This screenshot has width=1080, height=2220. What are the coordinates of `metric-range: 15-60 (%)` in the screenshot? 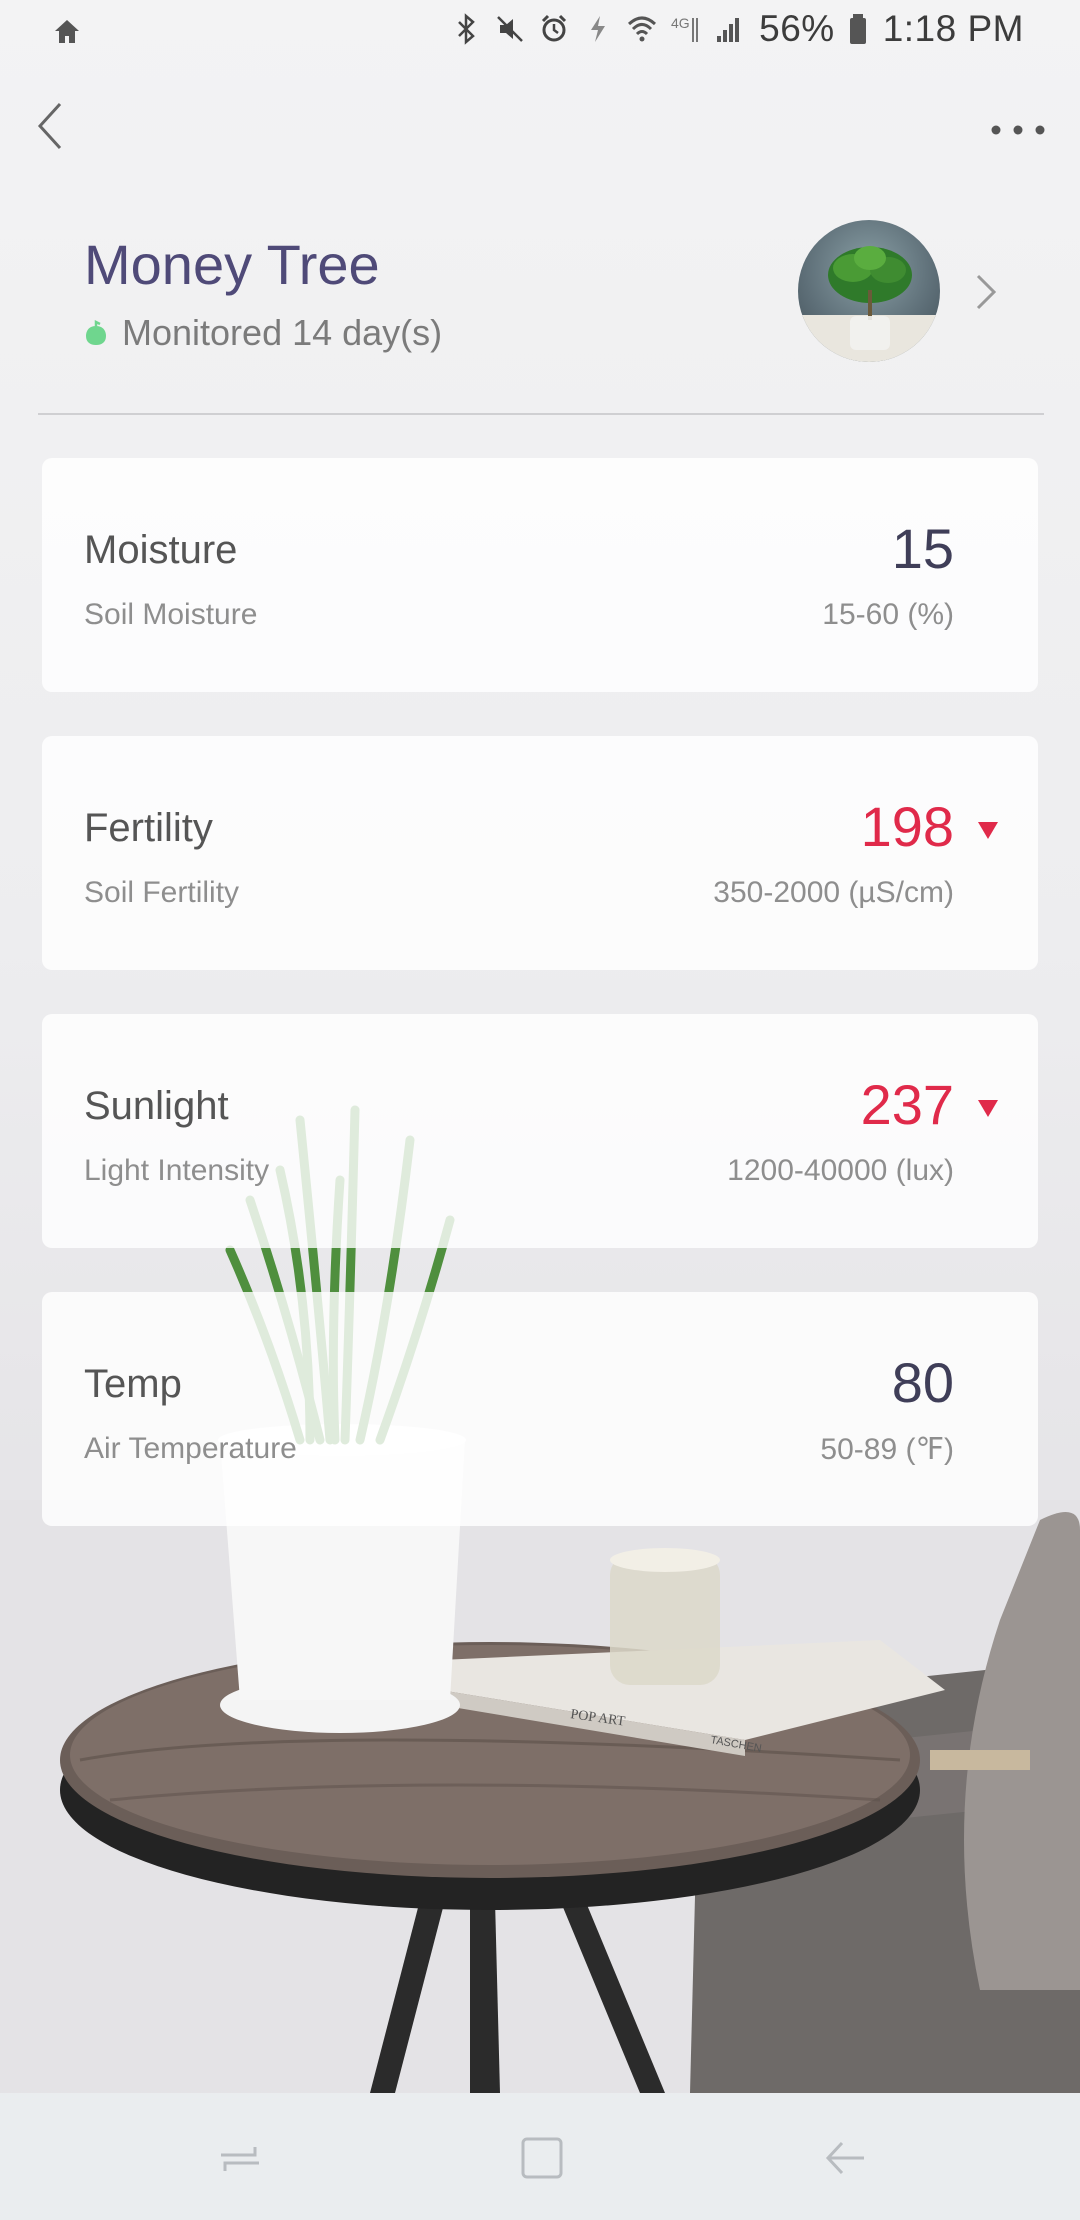 It's located at (888, 614).